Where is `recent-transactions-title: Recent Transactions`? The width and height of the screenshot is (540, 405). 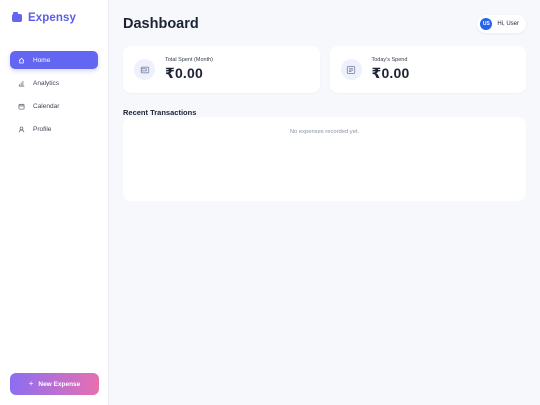
recent-transactions-title: Recent Transactions is located at coordinates (160, 112).